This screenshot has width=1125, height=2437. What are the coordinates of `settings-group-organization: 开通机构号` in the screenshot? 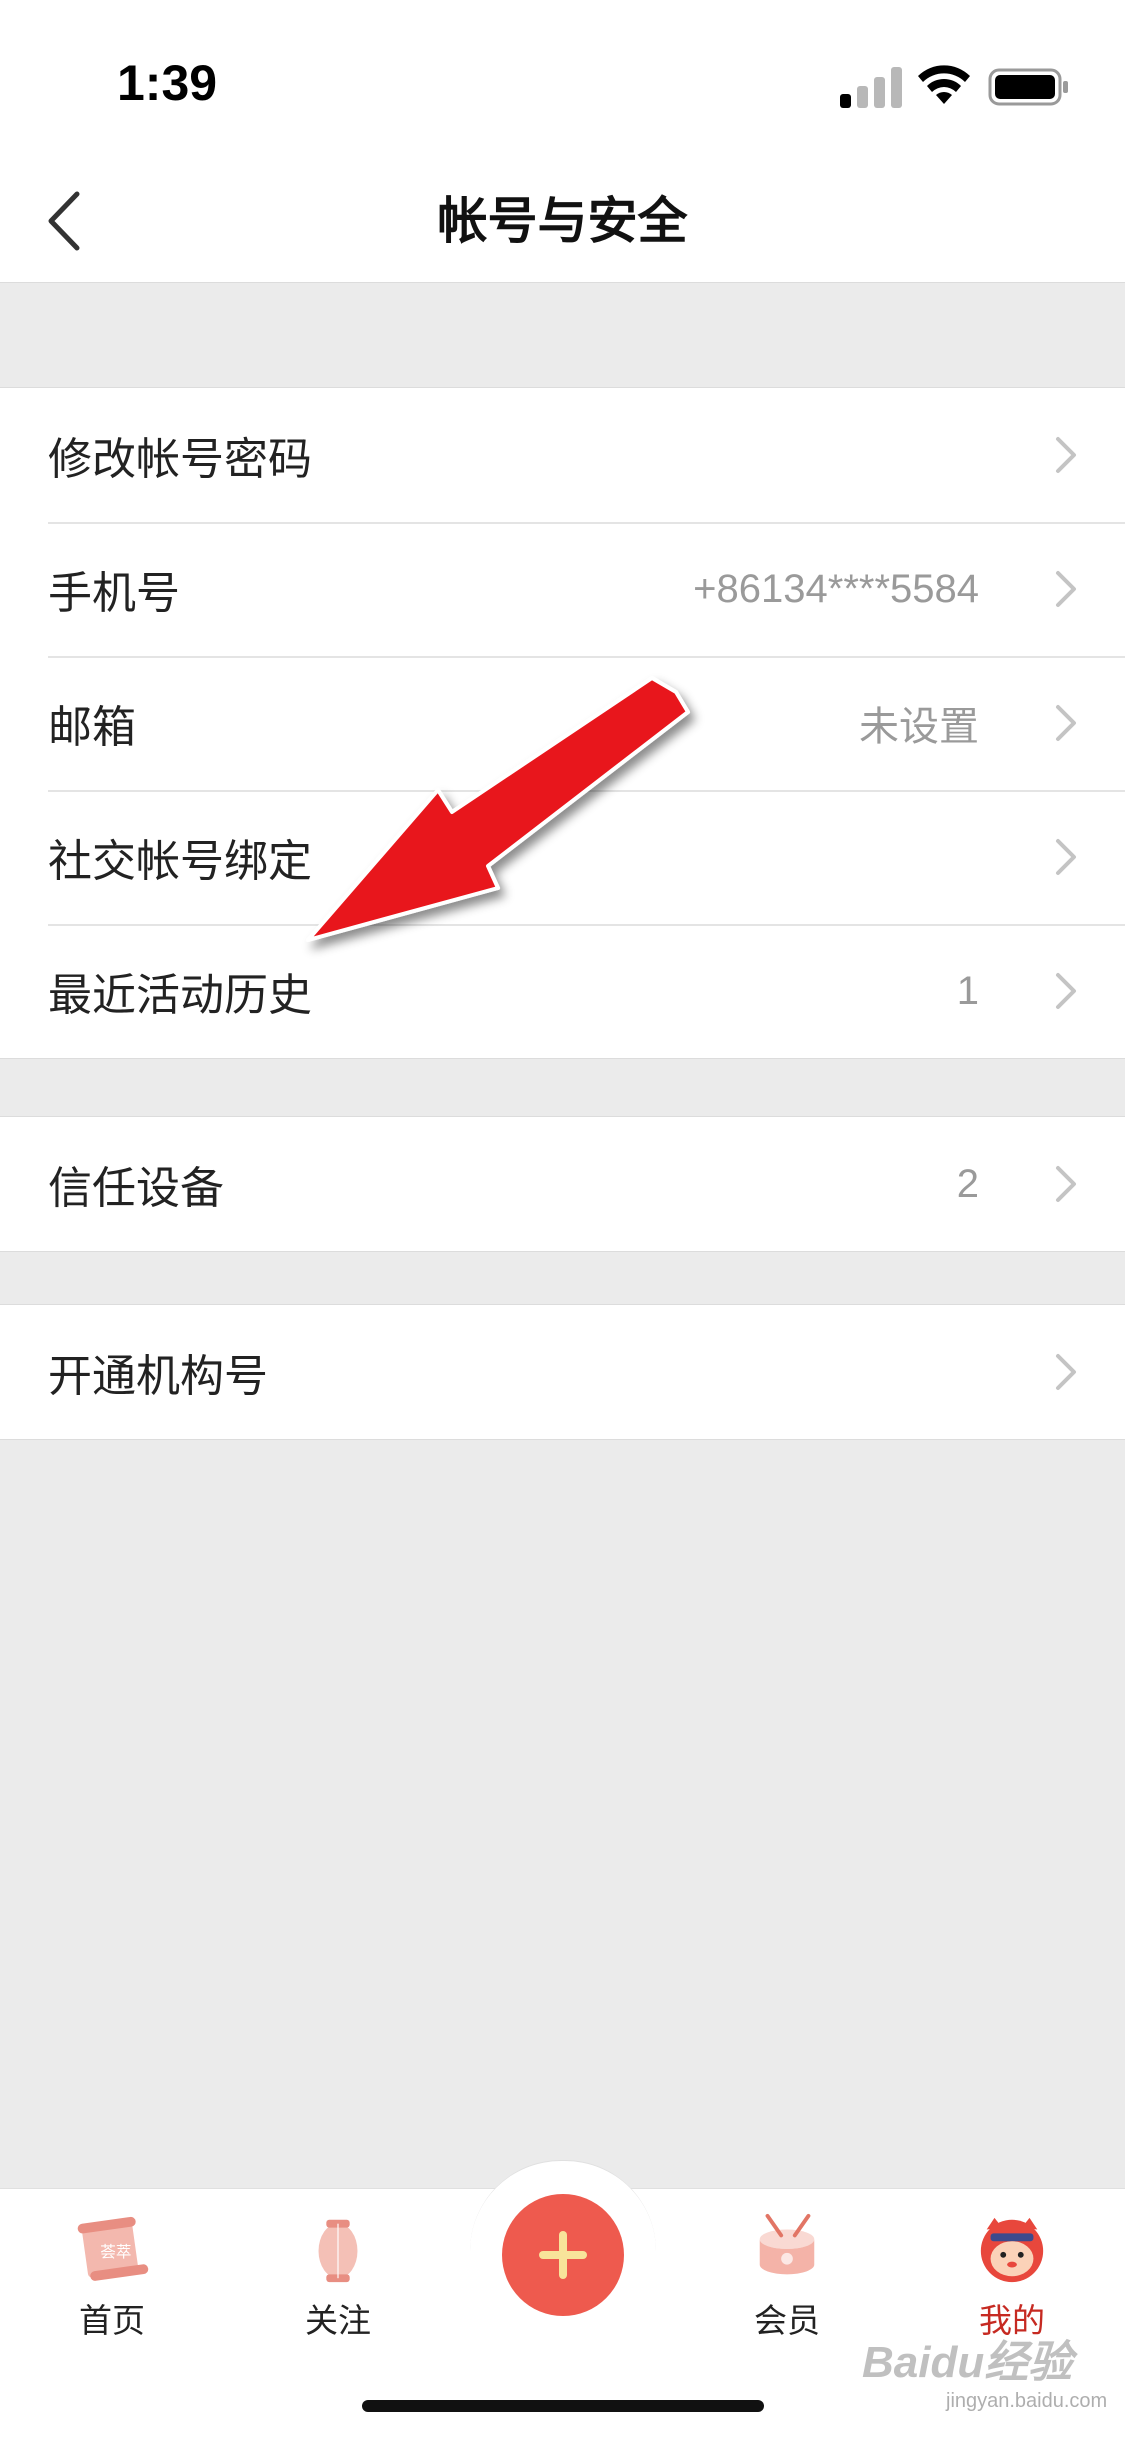 It's located at (562, 1372).